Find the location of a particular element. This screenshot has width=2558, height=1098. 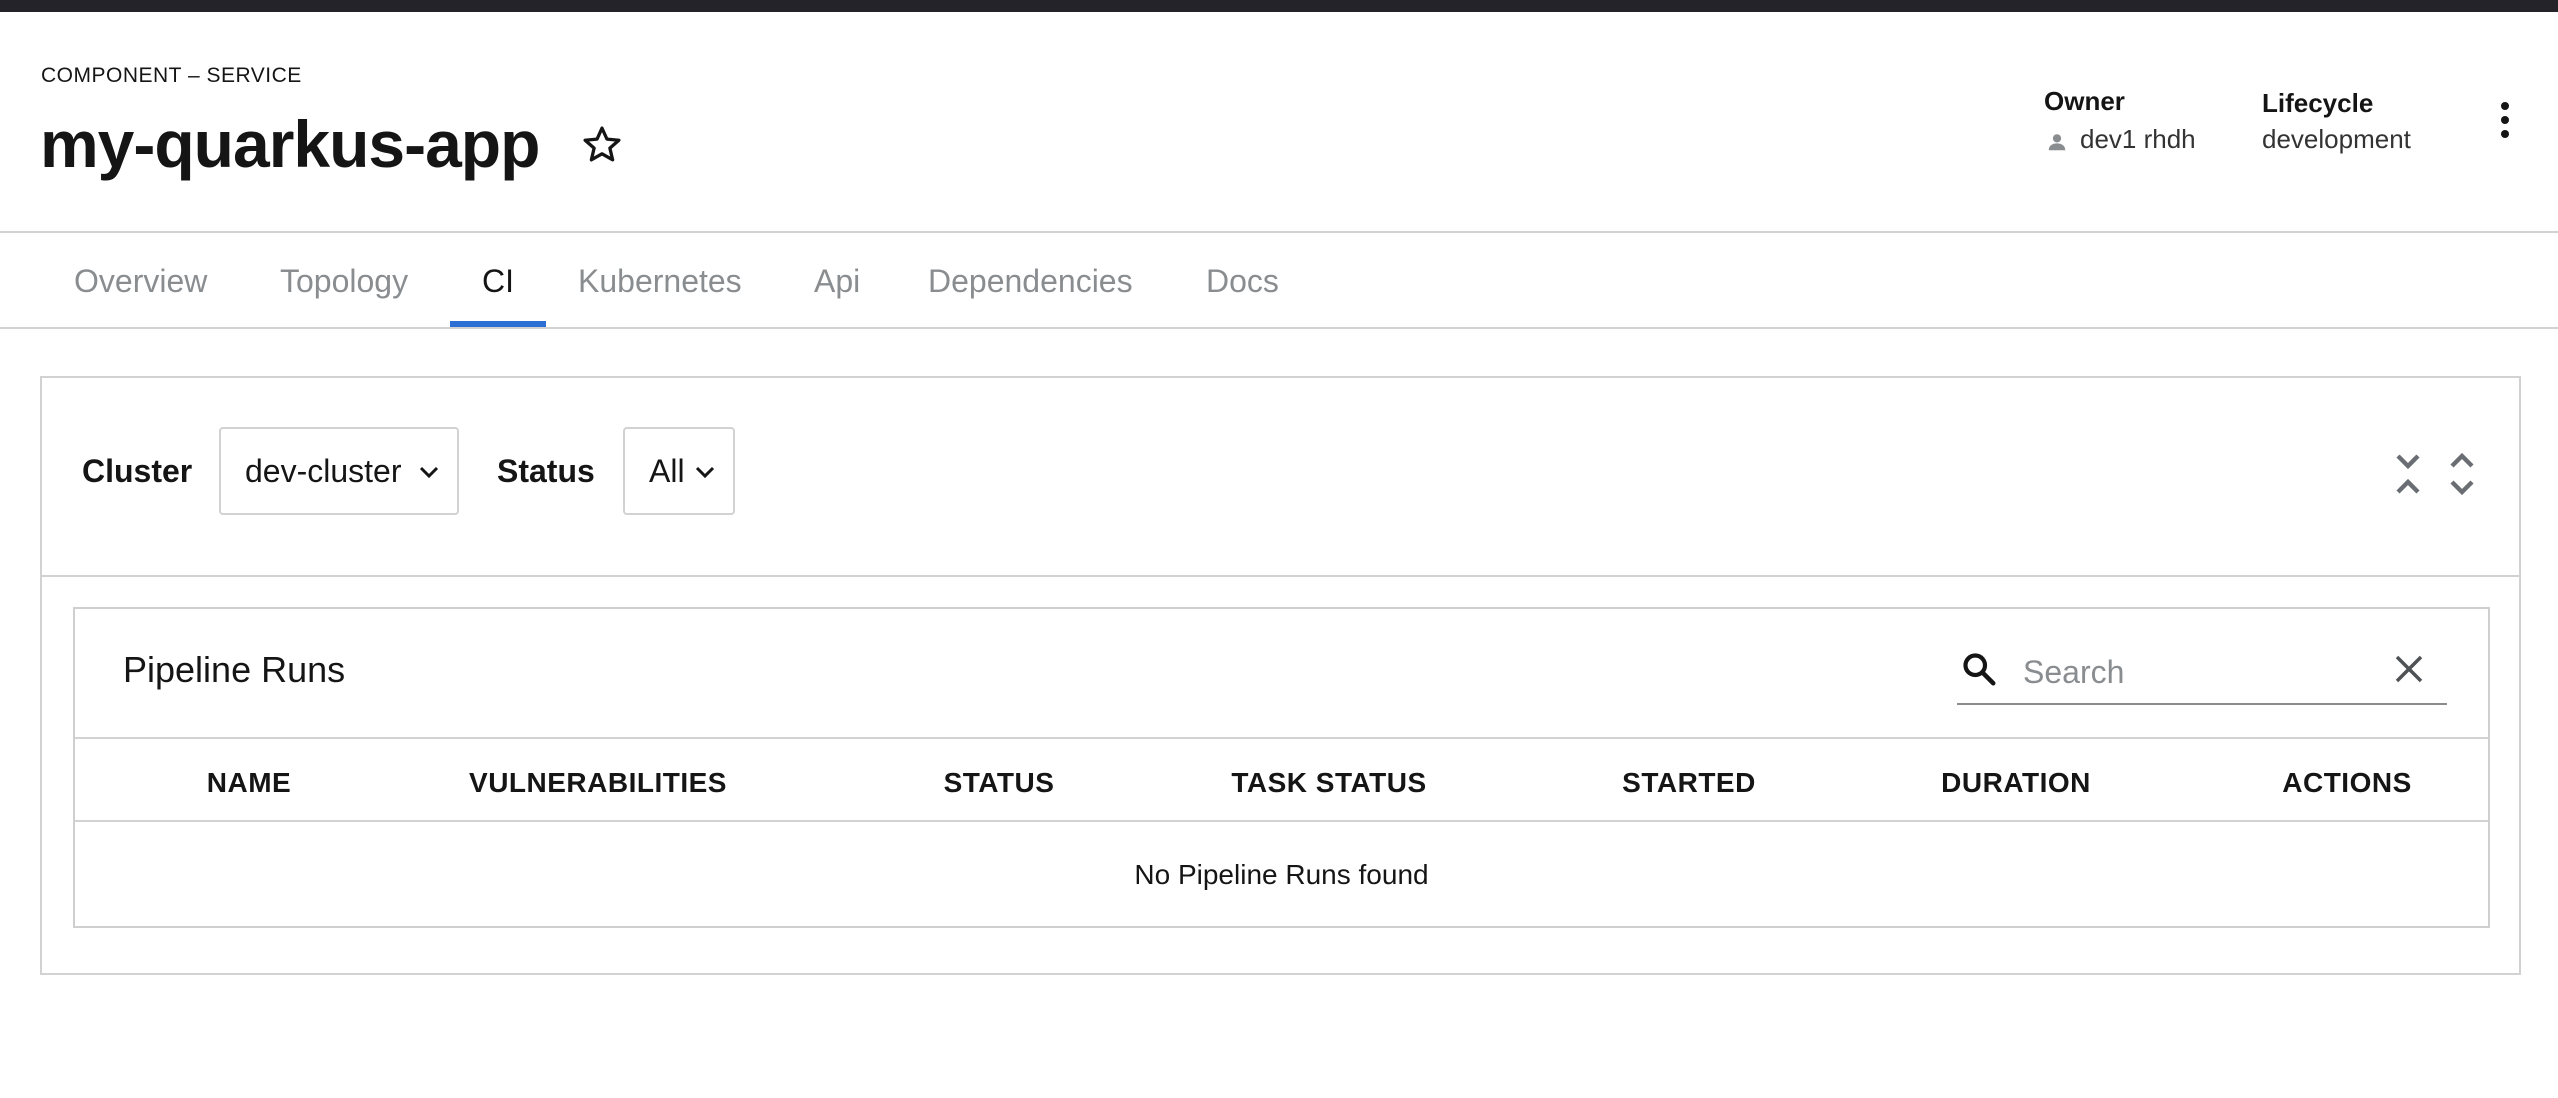

tab-overview: Overview is located at coordinates (140, 281).